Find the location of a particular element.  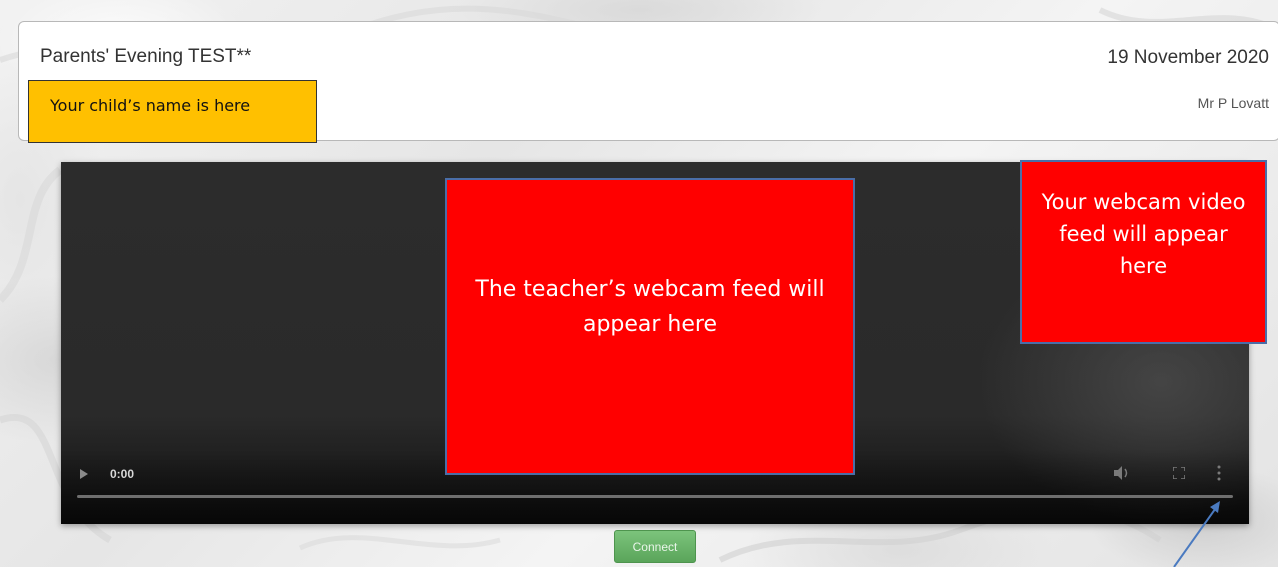

video-progress-track is located at coordinates (655, 496).